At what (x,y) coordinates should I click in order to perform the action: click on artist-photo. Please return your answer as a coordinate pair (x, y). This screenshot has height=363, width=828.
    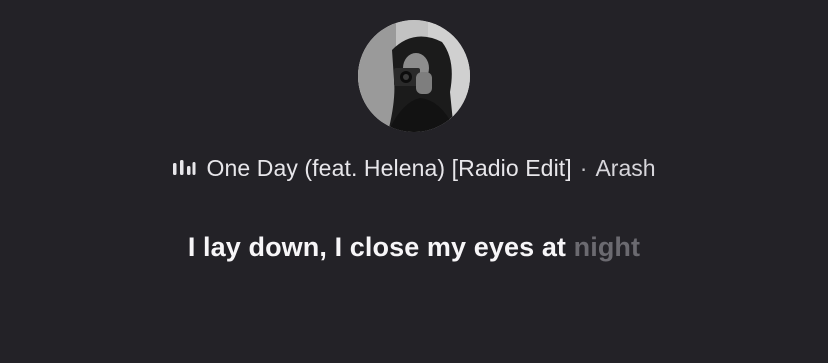
    Looking at the image, I should click on (414, 76).